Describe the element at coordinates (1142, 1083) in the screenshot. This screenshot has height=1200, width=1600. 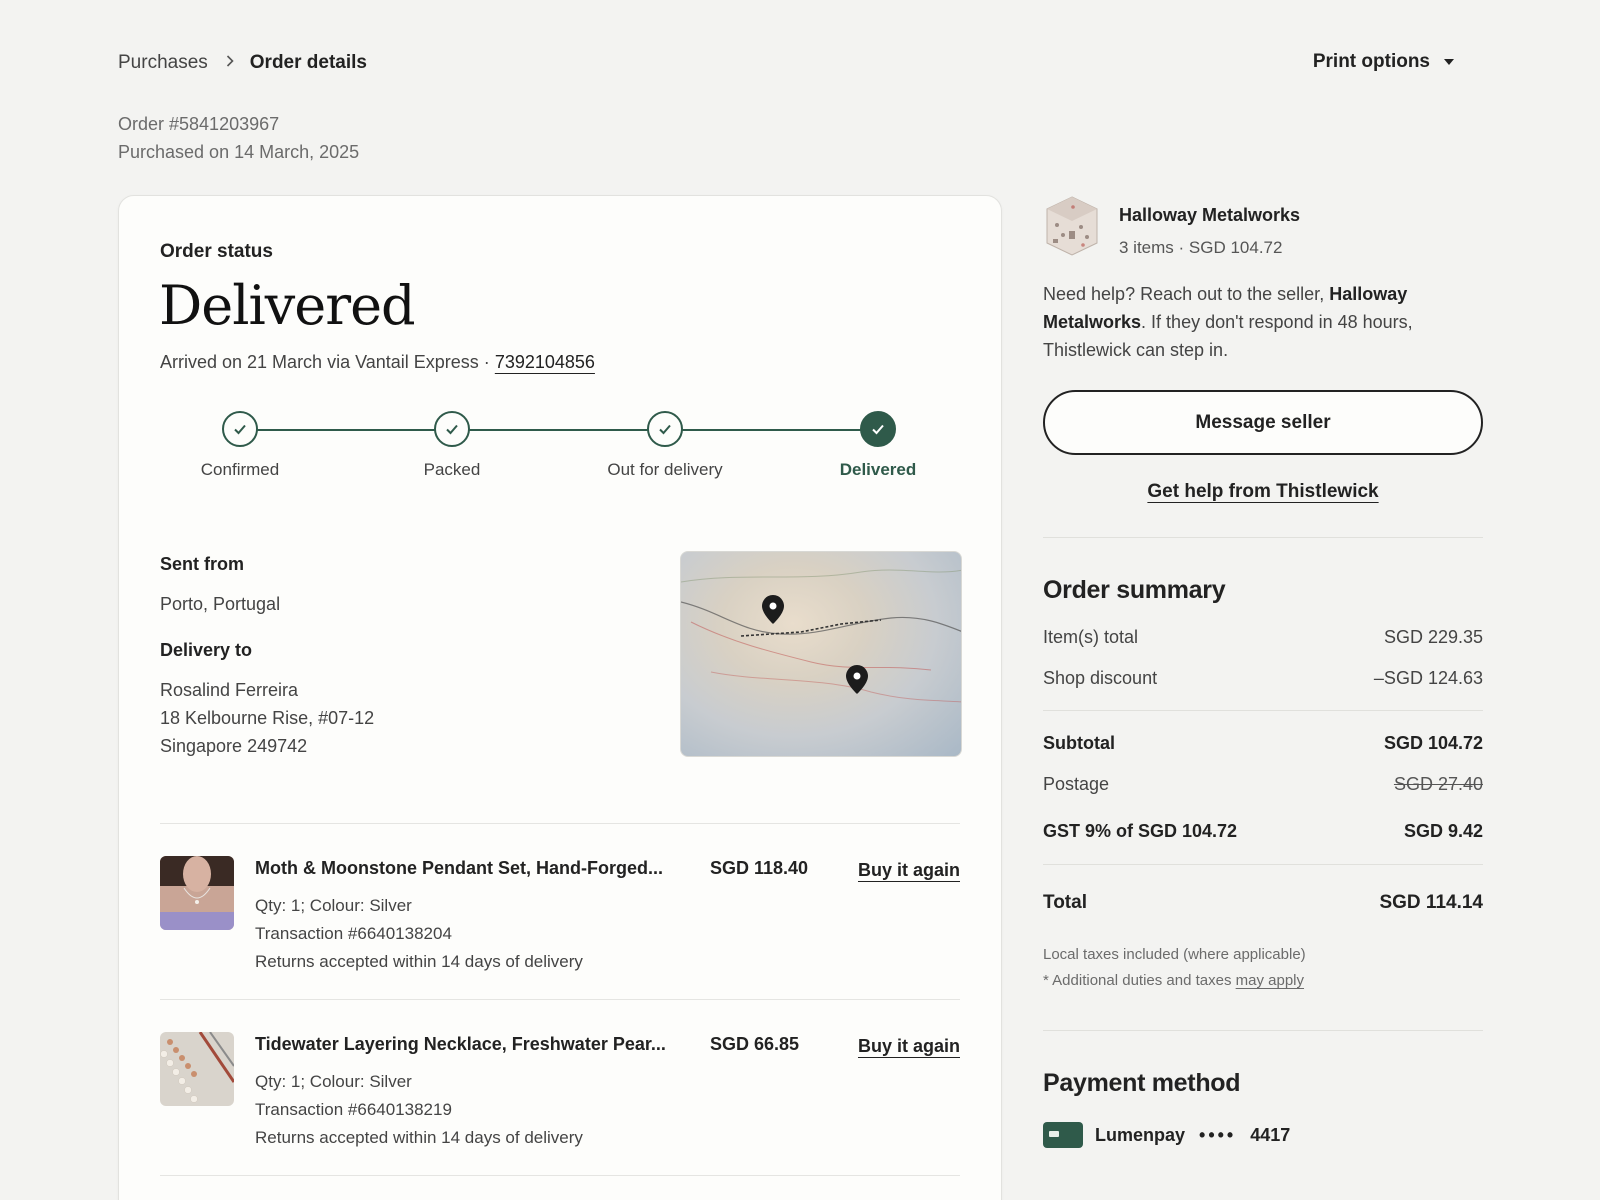
I see `payment-method-title: Payment method` at that location.